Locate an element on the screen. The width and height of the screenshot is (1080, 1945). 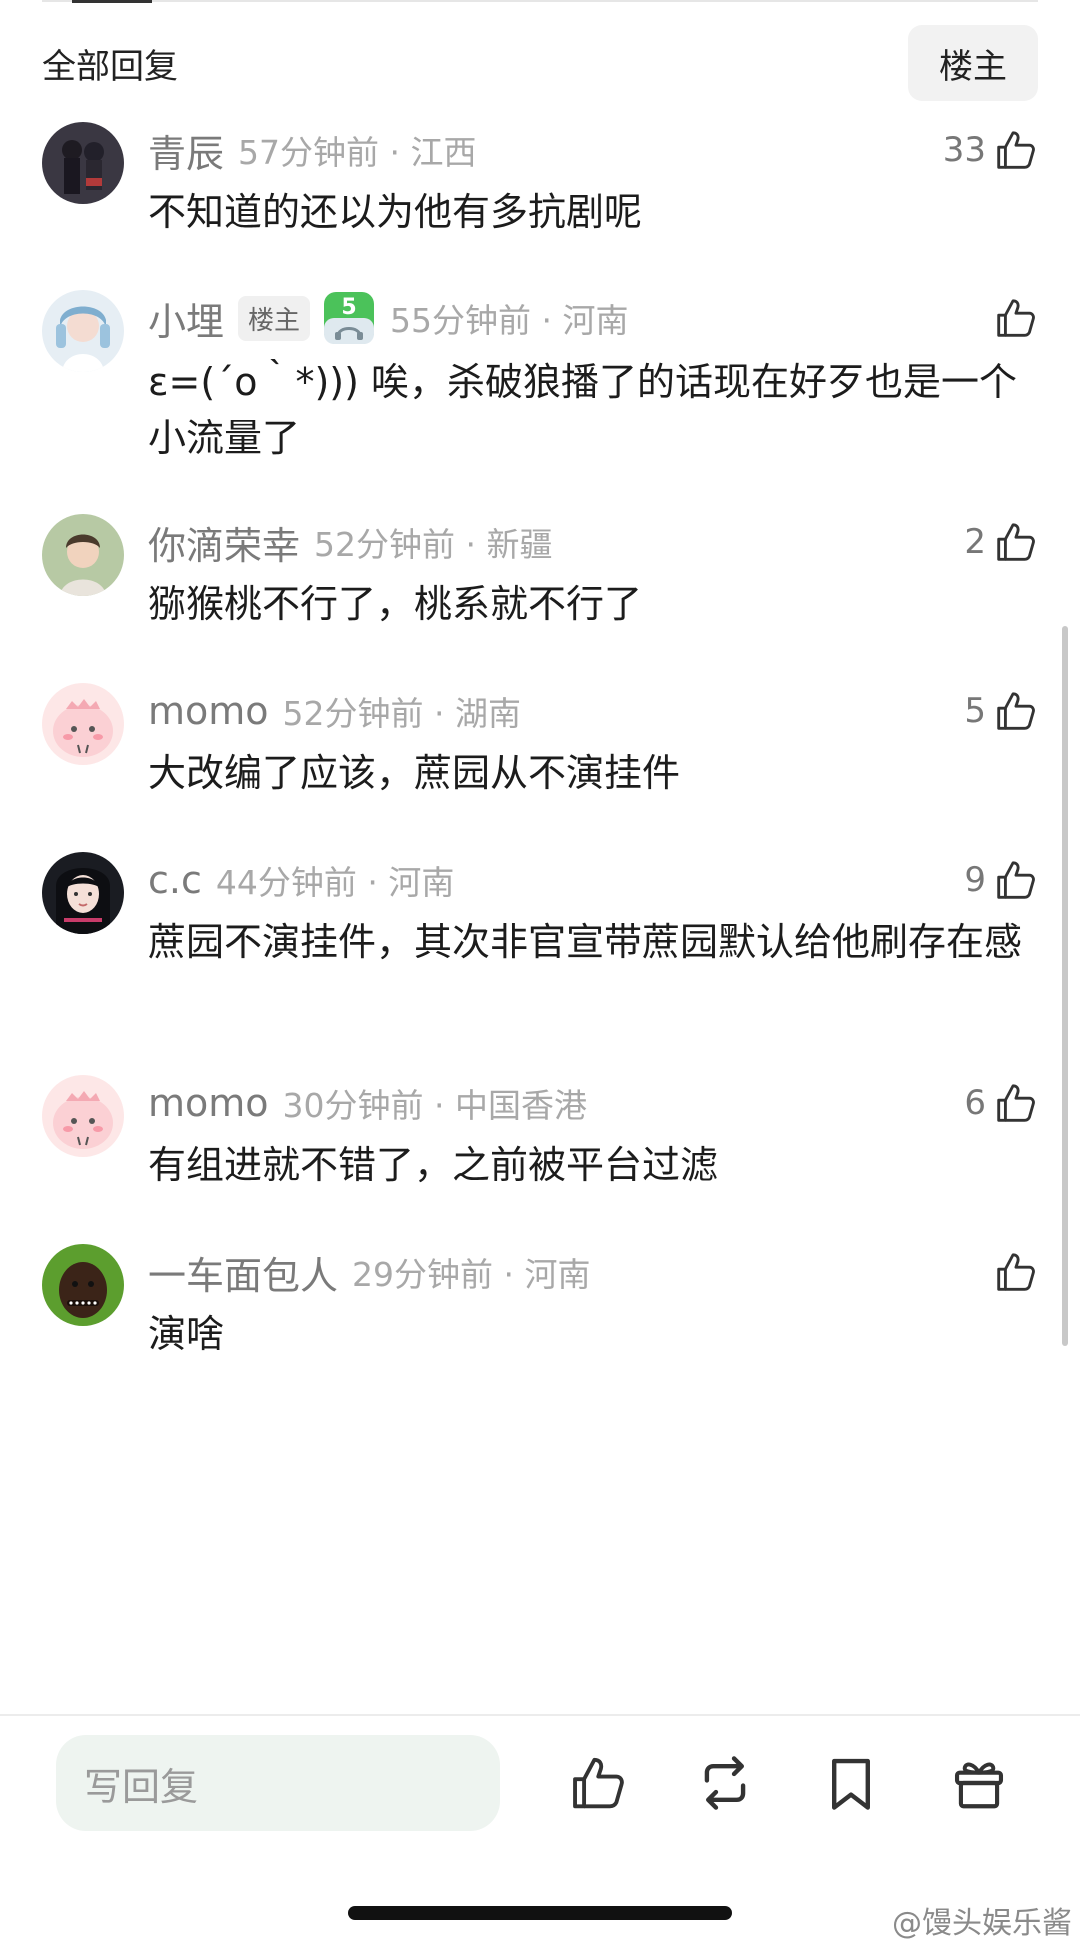
level-number: 5 is located at coordinates (348, 307).